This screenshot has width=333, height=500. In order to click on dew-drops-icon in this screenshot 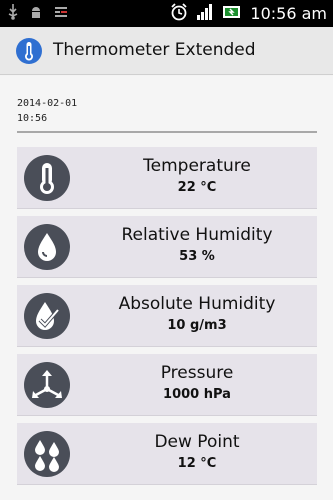, I will do `click(47, 454)`.